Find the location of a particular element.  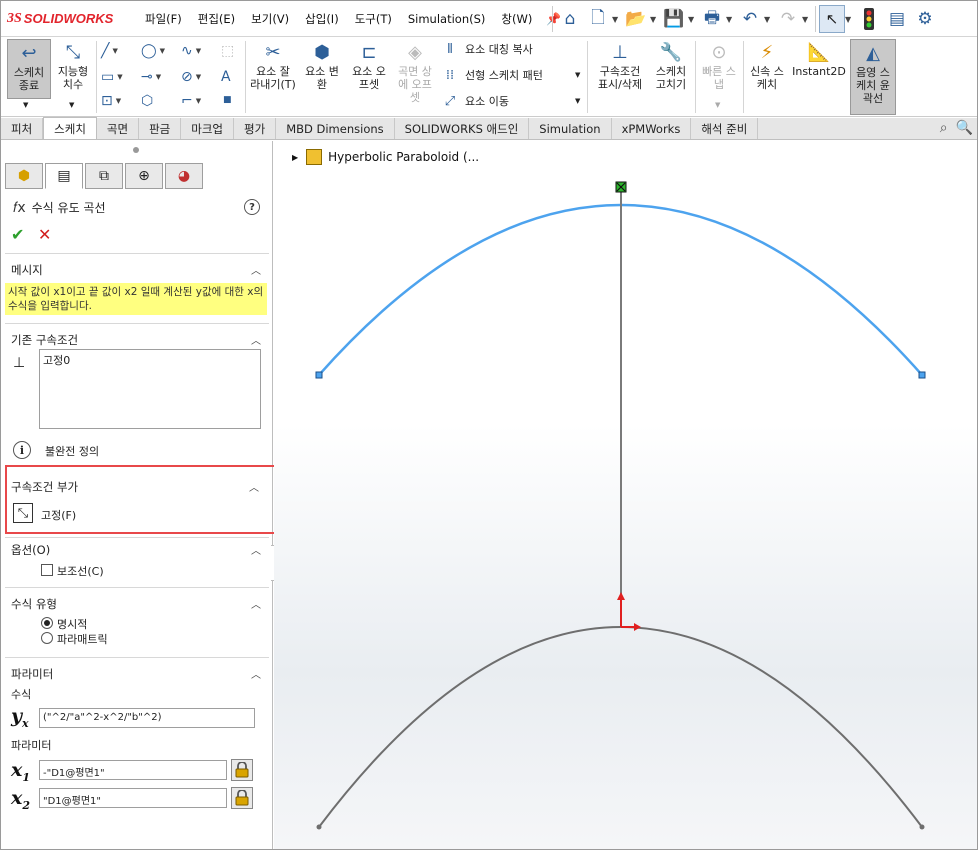

slot-tool-icon: ⊸ ▼ is located at coordinates (151, 77).